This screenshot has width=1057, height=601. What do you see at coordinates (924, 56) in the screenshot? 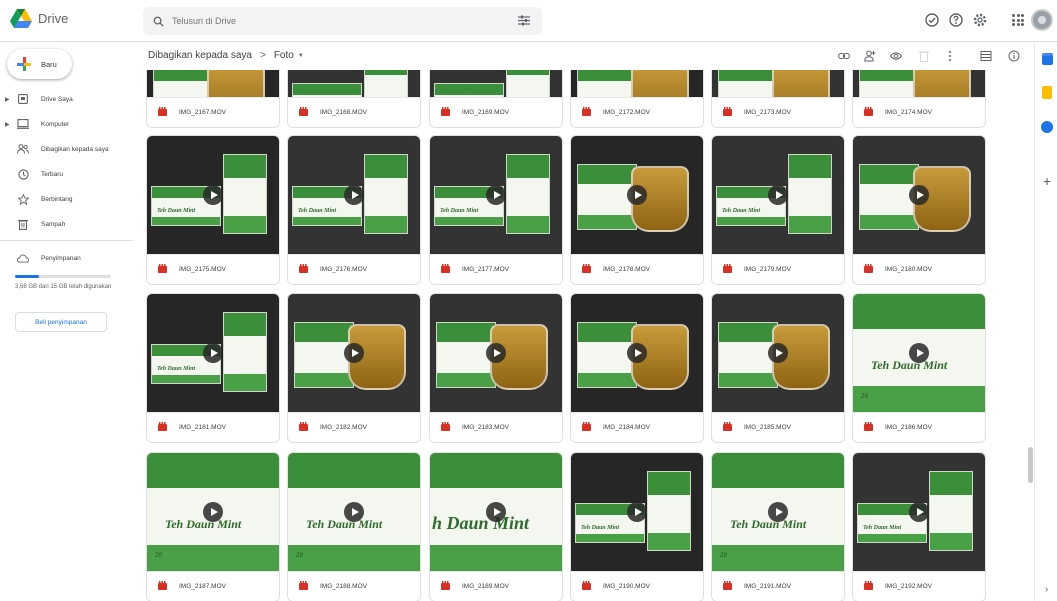
I see `delete-icon` at bounding box center [924, 56].